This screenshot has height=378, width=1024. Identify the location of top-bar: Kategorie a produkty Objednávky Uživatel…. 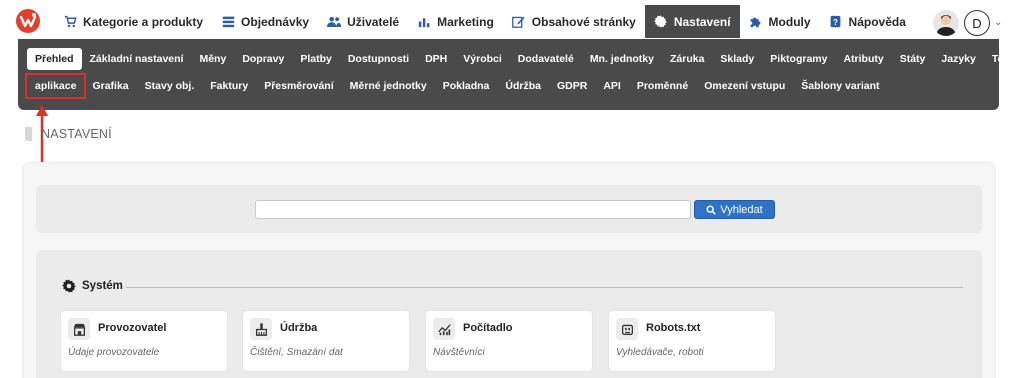
(512, 20).